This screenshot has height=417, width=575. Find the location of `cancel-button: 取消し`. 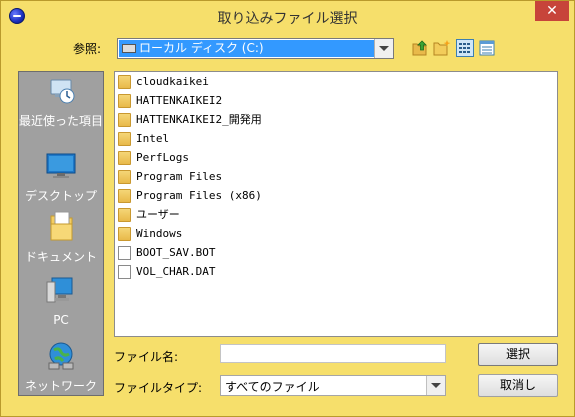

cancel-button: 取消し is located at coordinates (518, 385).